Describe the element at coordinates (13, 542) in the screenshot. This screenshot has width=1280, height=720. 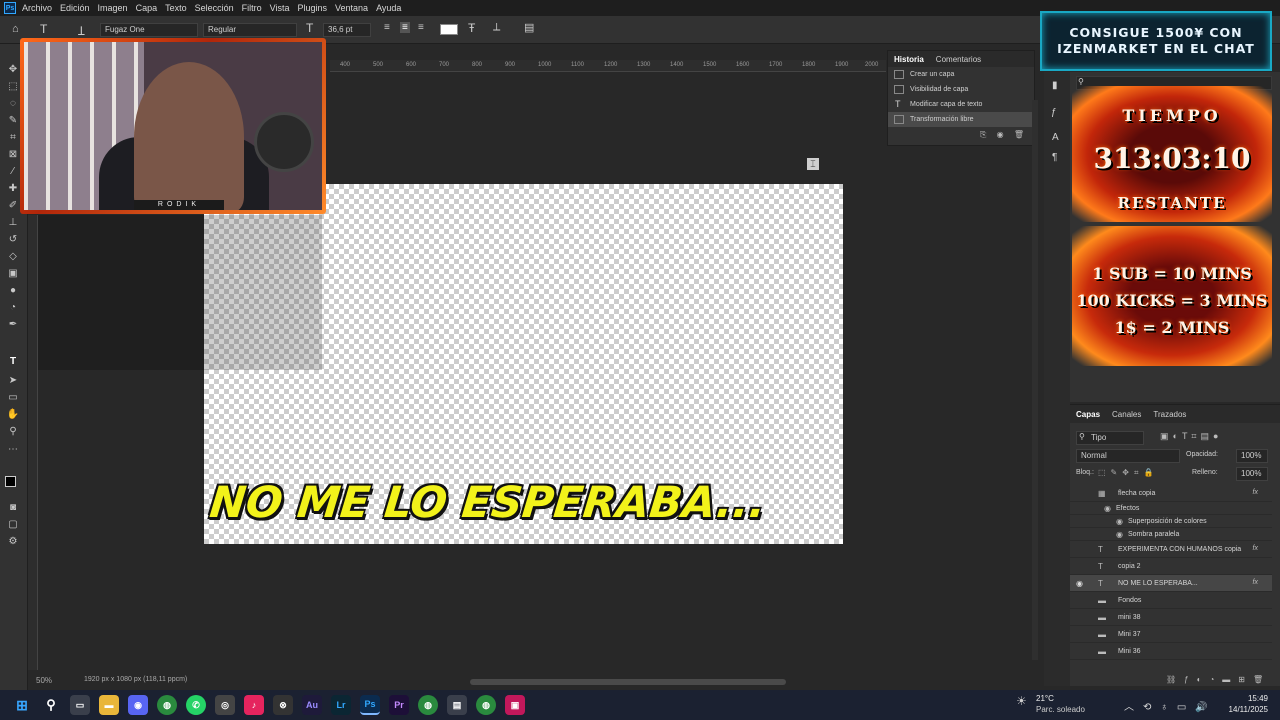
I see `edit-toolbar-icon: ⚙` at that location.